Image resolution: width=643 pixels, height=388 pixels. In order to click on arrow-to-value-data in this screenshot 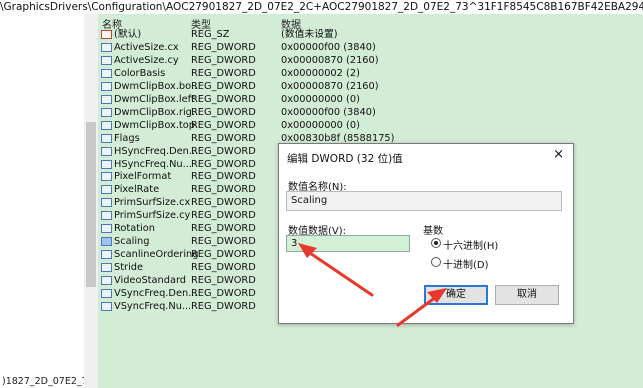, I will do `click(336, 270)`.